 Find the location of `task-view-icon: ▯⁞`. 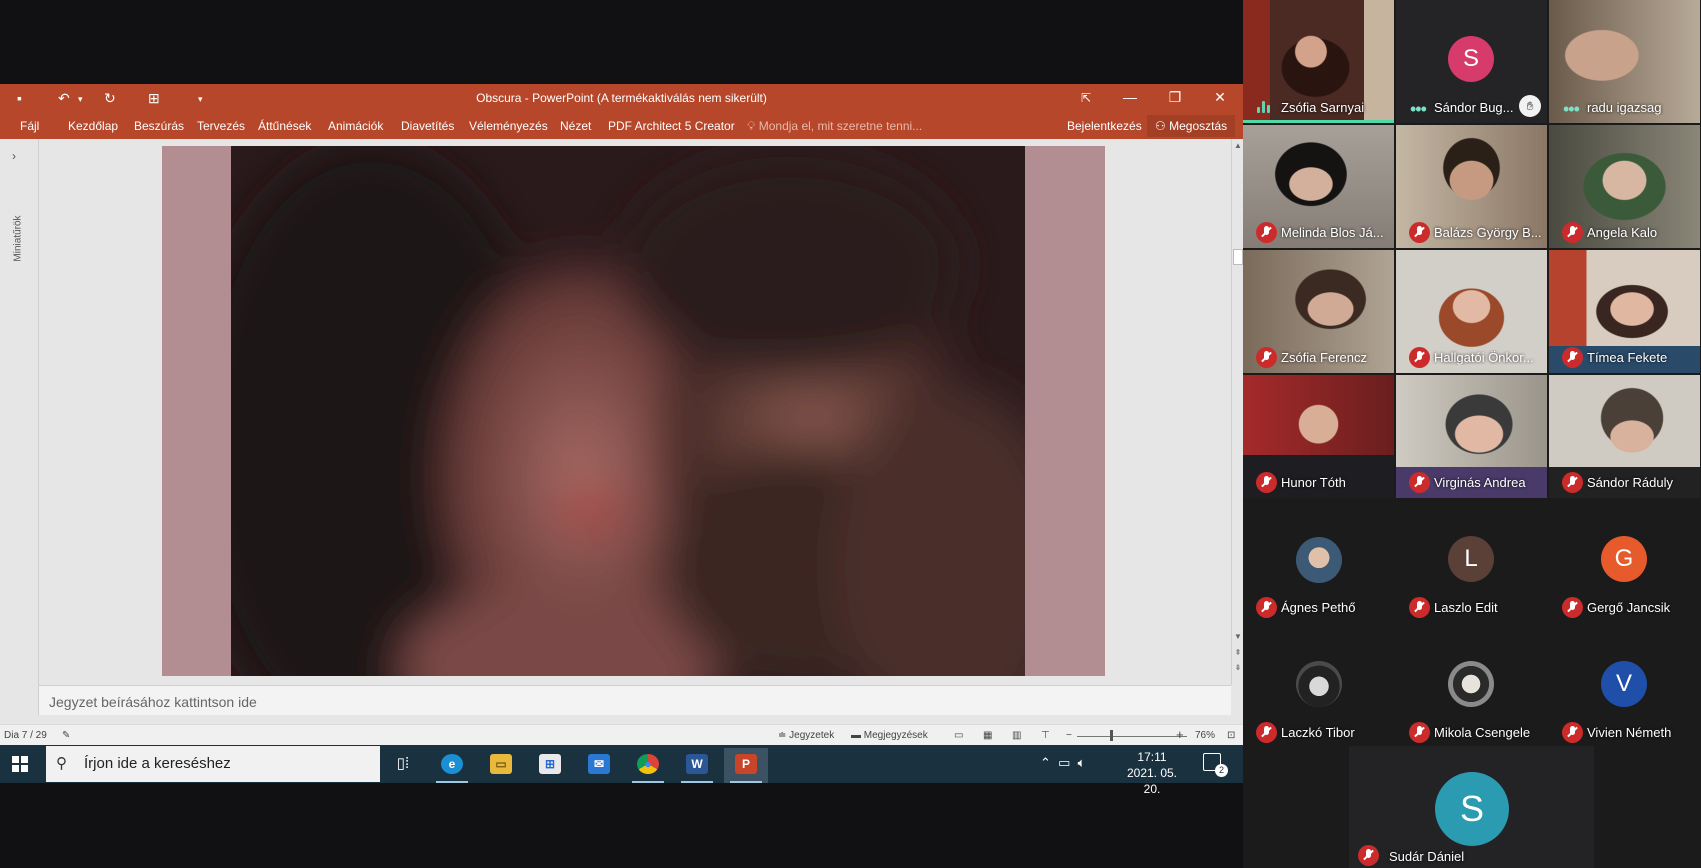

task-view-icon: ▯⁞ is located at coordinates (403, 765).